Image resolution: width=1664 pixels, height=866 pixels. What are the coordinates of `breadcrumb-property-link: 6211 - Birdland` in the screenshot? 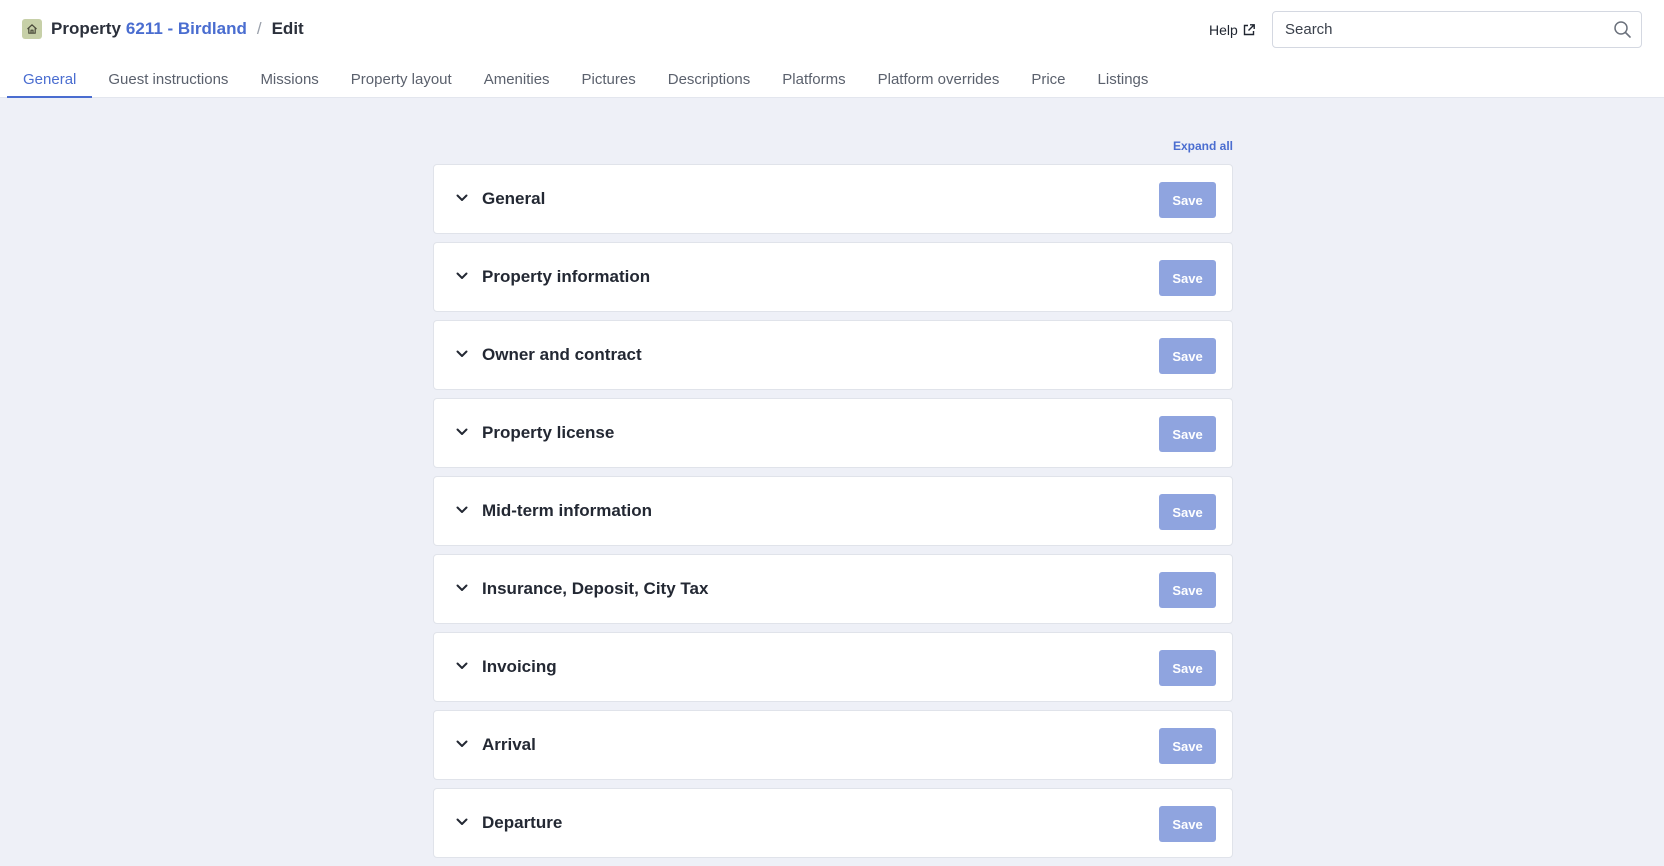 It's located at (186, 29).